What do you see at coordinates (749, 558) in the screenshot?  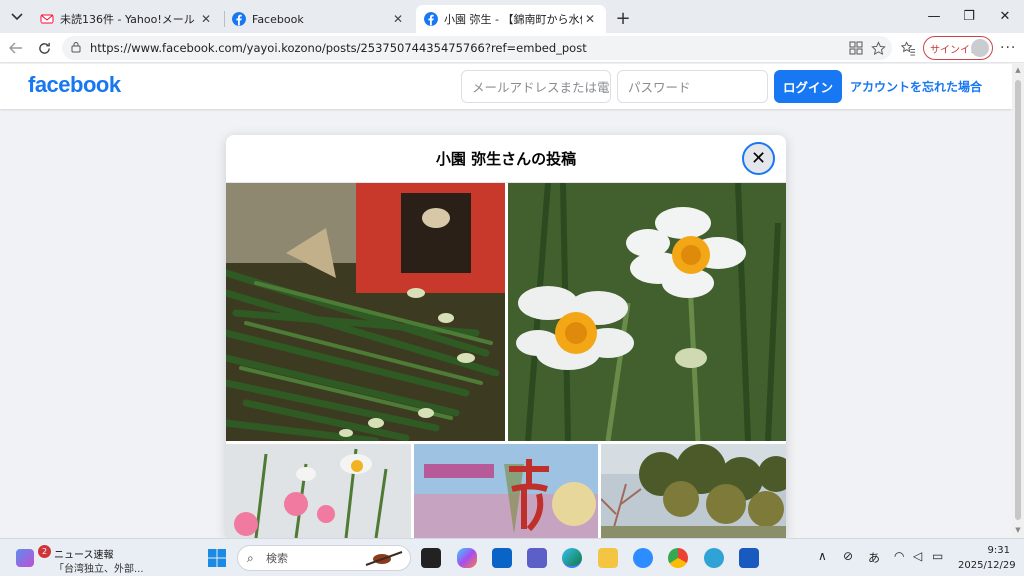 I see `word-icon` at bounding box center [749, 558].